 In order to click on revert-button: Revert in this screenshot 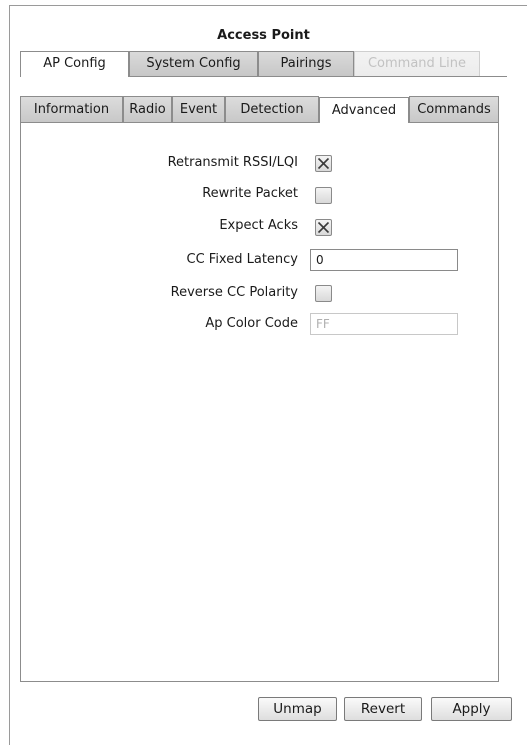, I will do `click(383, 709)`.